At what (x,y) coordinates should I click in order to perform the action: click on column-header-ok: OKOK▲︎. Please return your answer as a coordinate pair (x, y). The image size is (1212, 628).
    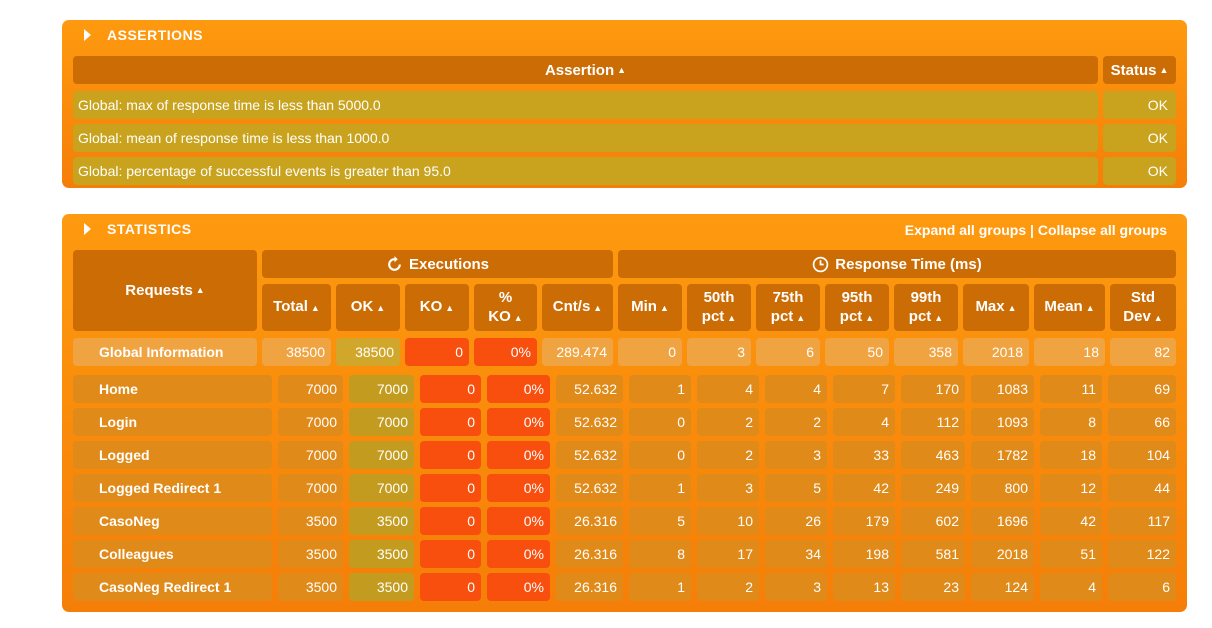
    Looking at the image, I should click on (368, 307).